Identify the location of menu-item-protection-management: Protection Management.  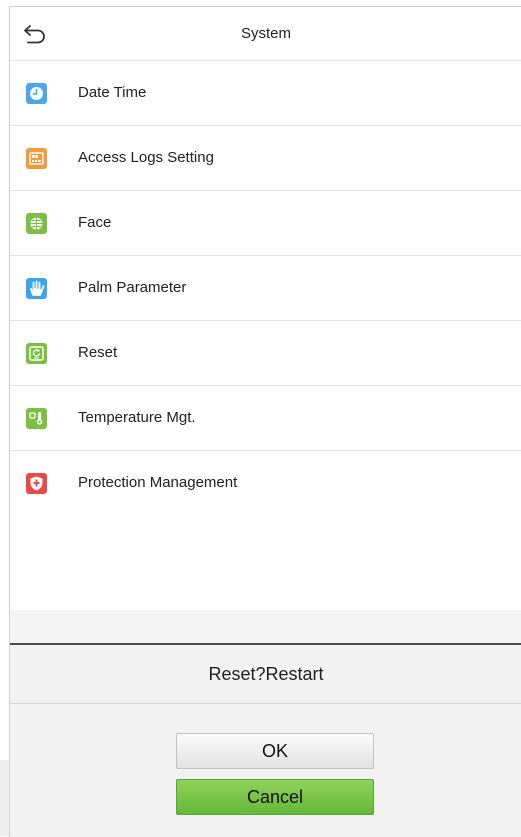
(265, 483).